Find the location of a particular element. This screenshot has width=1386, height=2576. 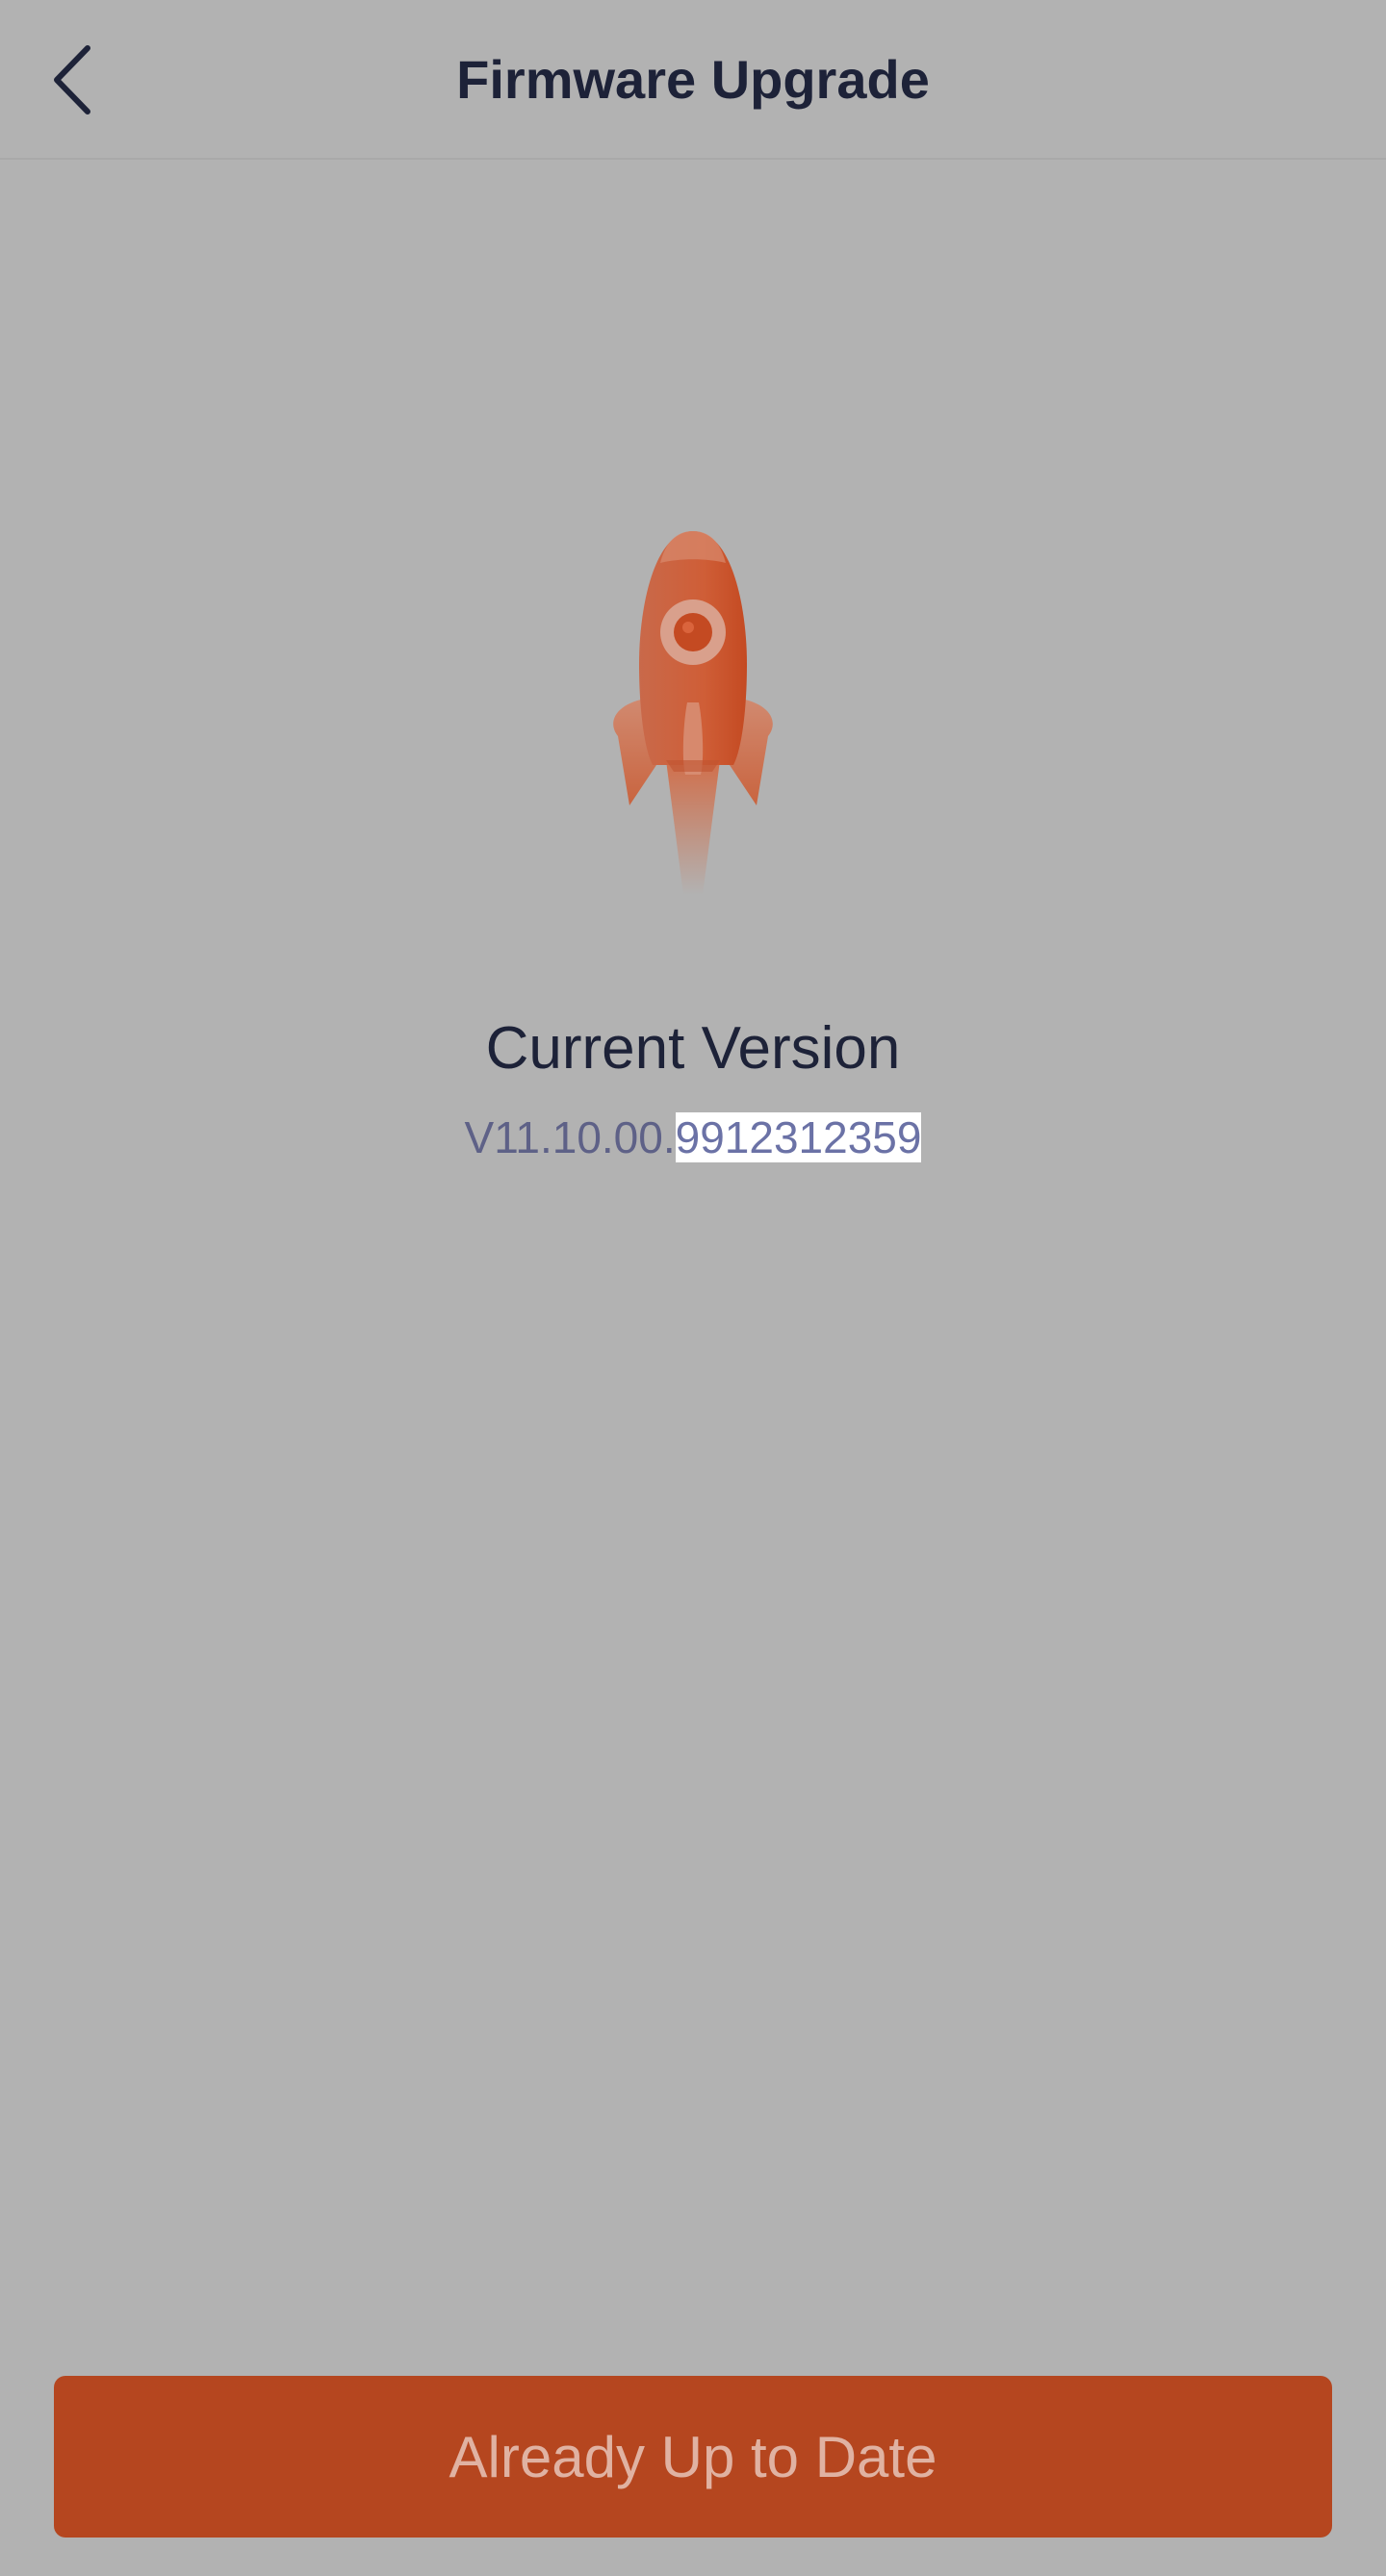

current-version-value: V11.10.00.9912312359 is located at coordinates (693, 1137).